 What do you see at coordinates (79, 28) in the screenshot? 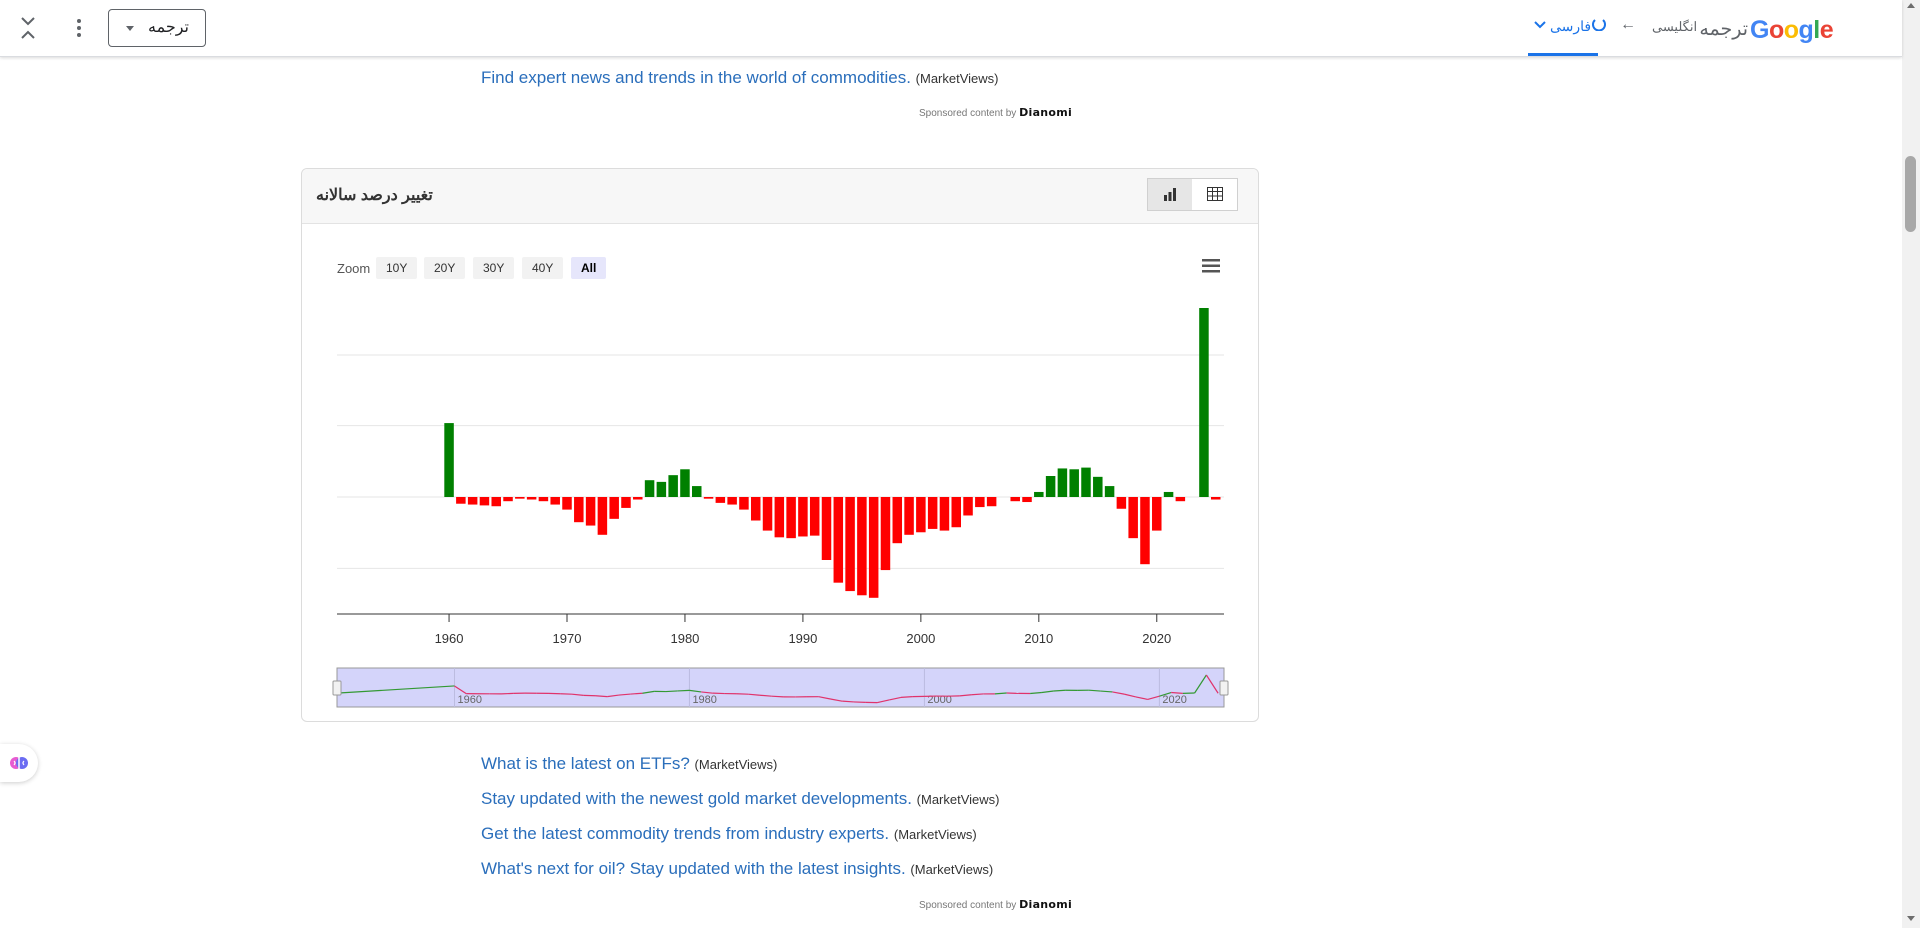
I see `more-vert-icon` at bounding box center [79, 28].